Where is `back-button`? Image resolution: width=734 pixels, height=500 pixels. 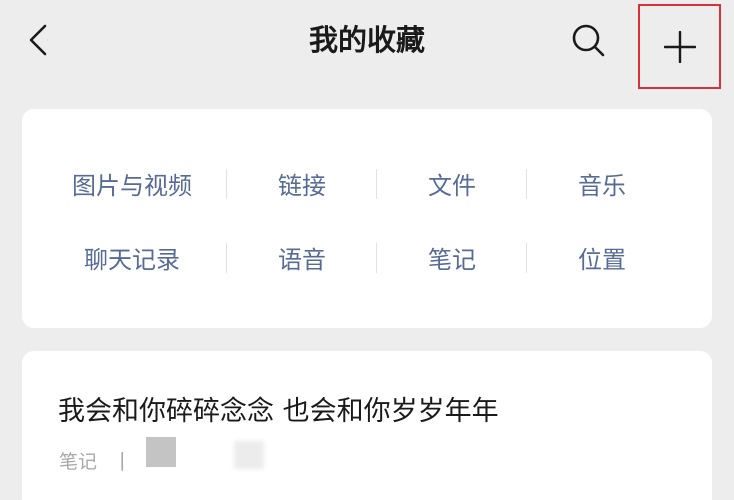
back-button is located at coordinates (38, 40).